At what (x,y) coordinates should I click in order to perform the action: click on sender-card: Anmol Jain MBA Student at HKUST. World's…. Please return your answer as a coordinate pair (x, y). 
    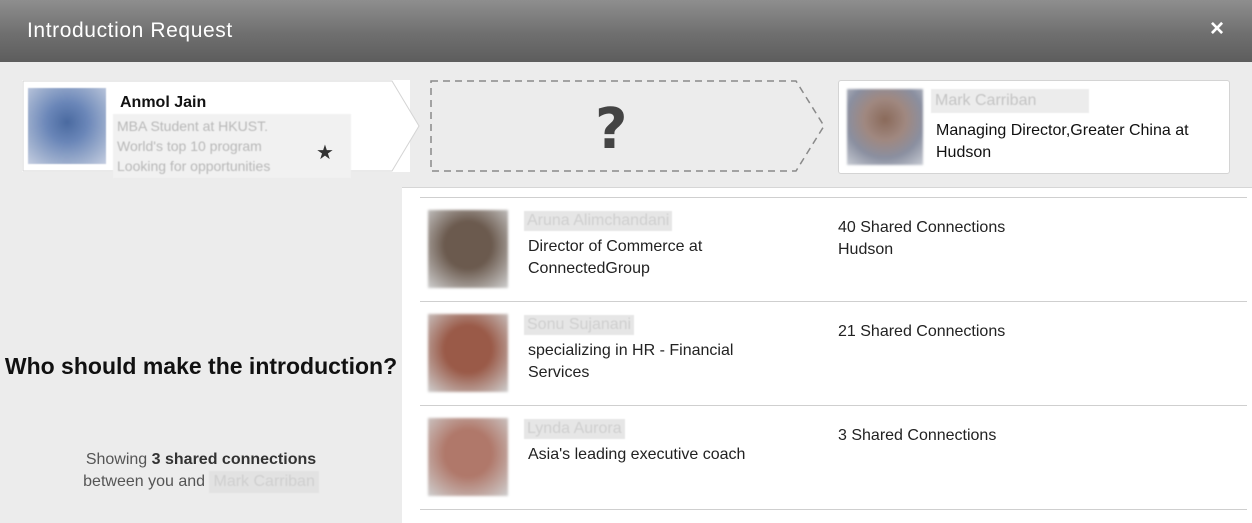
    Looking at the image, I should click on (221, 129).